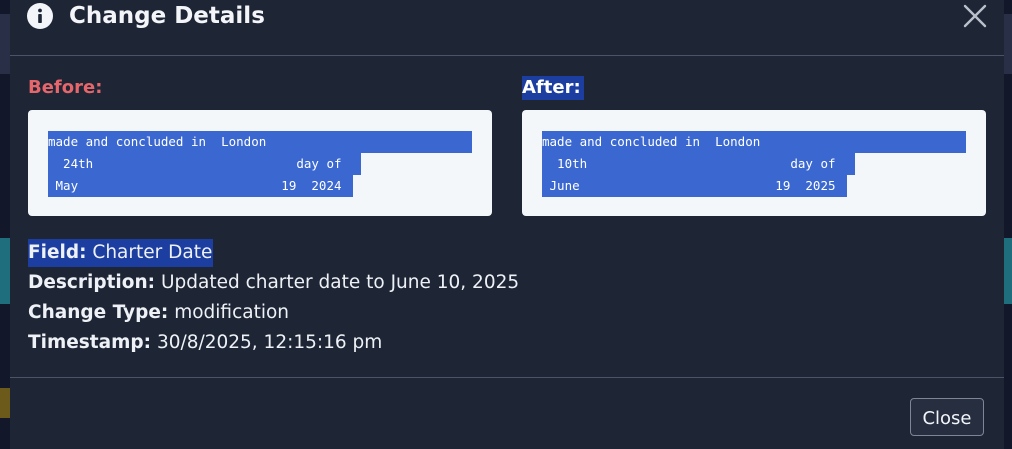 This screenshot has height=449, width=1012. I want to click on info-icon, so click(40, 16).